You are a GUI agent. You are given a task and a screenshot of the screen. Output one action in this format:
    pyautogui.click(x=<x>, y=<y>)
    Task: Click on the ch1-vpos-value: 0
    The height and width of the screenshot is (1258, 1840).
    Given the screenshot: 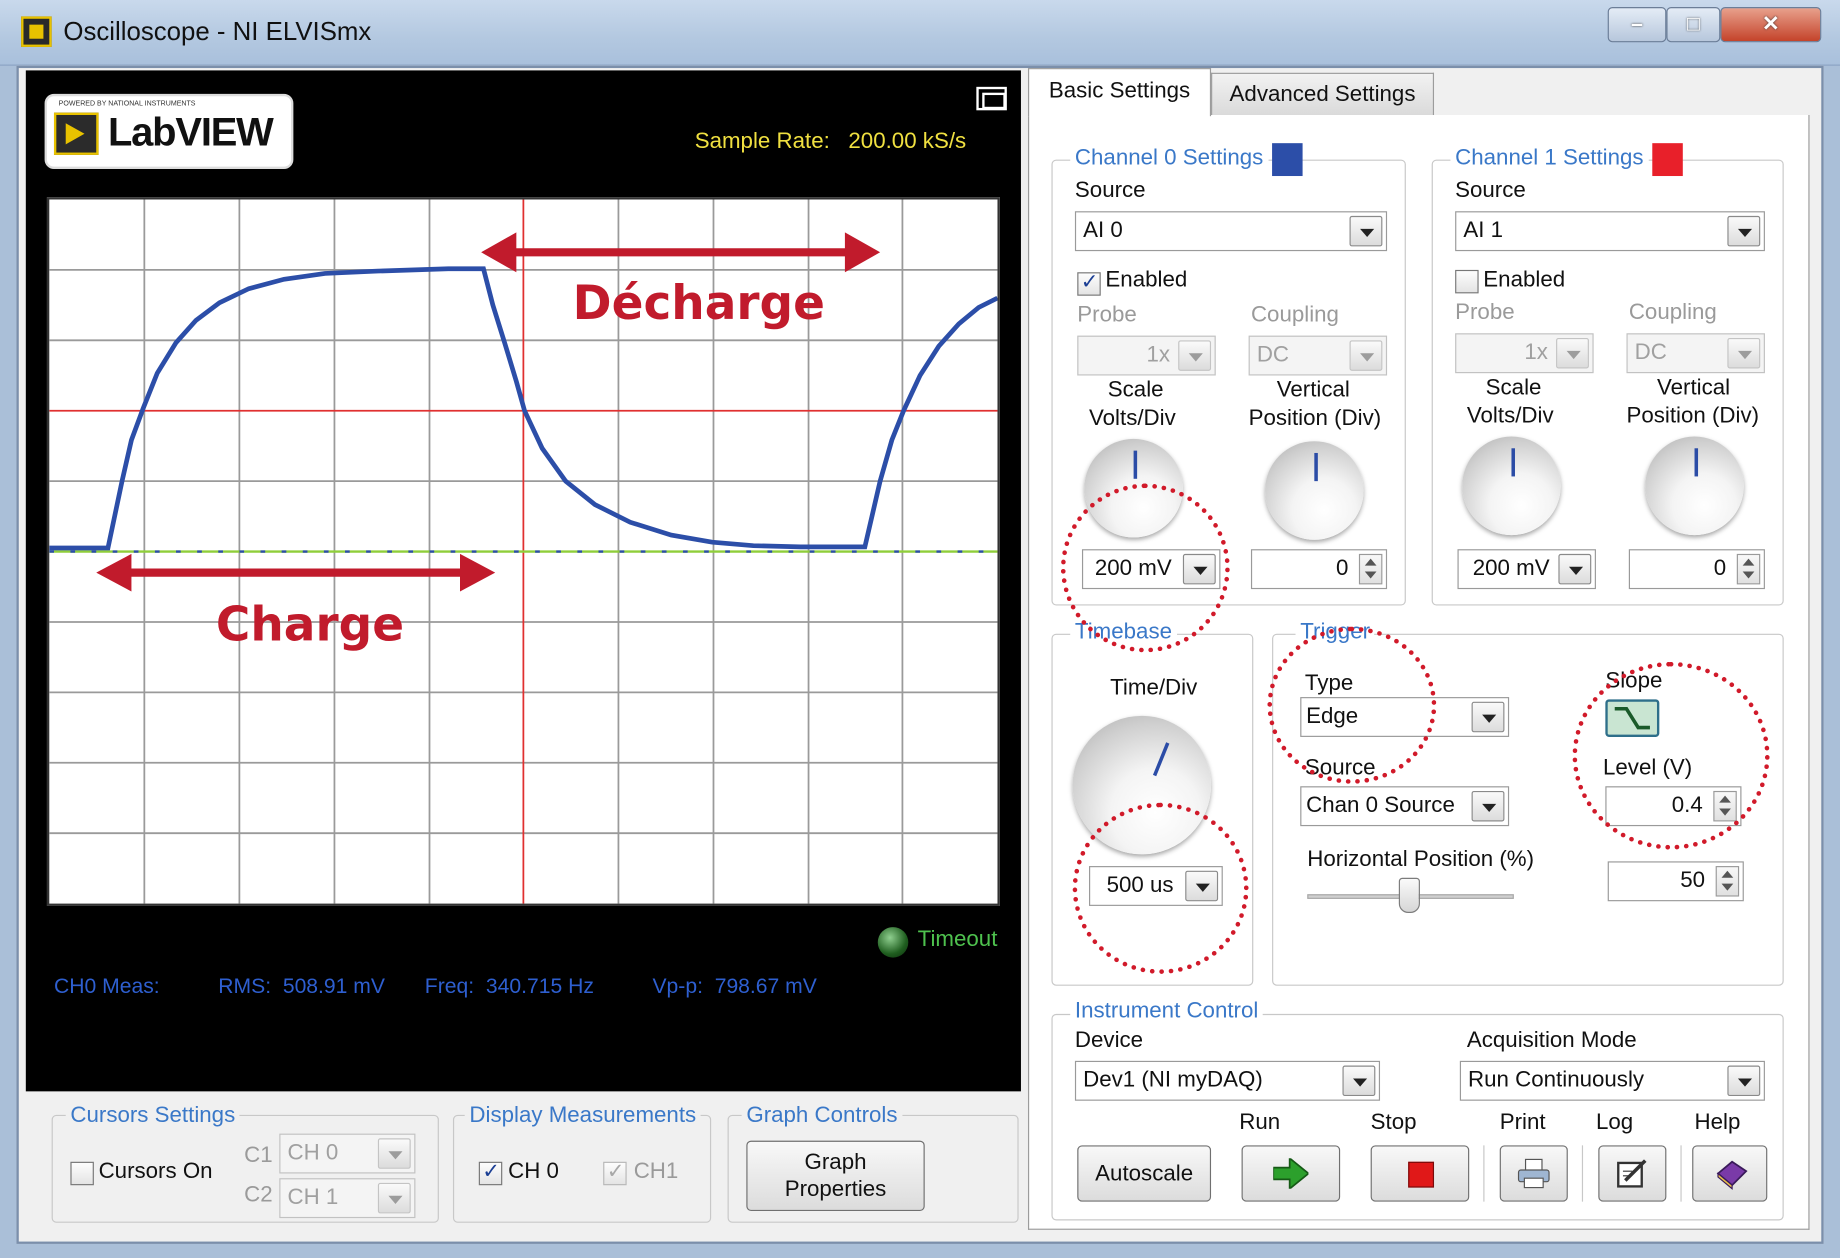 What is the action you would take?
    pyautogui.click(x=1720, y=568)
    